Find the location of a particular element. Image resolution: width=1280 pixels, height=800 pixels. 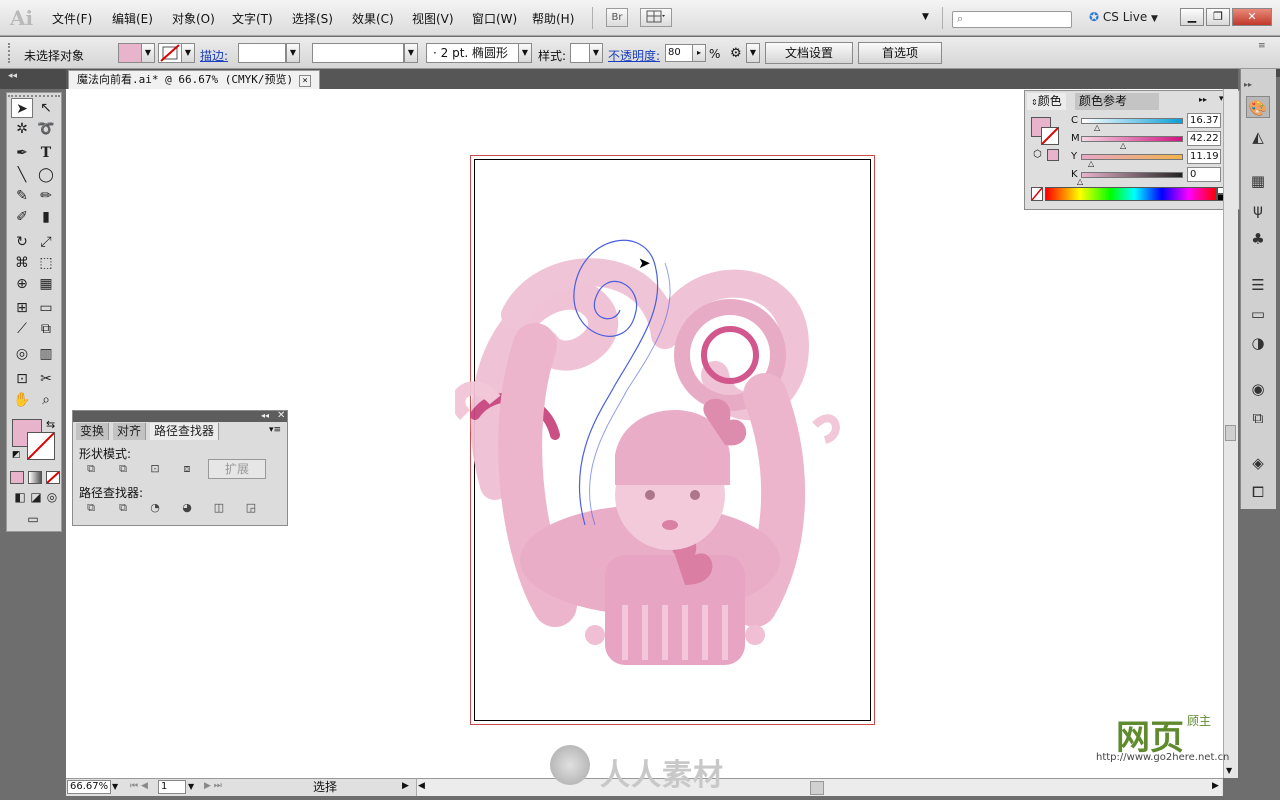

none-color-swatch is located at coordinates (1037, 194).